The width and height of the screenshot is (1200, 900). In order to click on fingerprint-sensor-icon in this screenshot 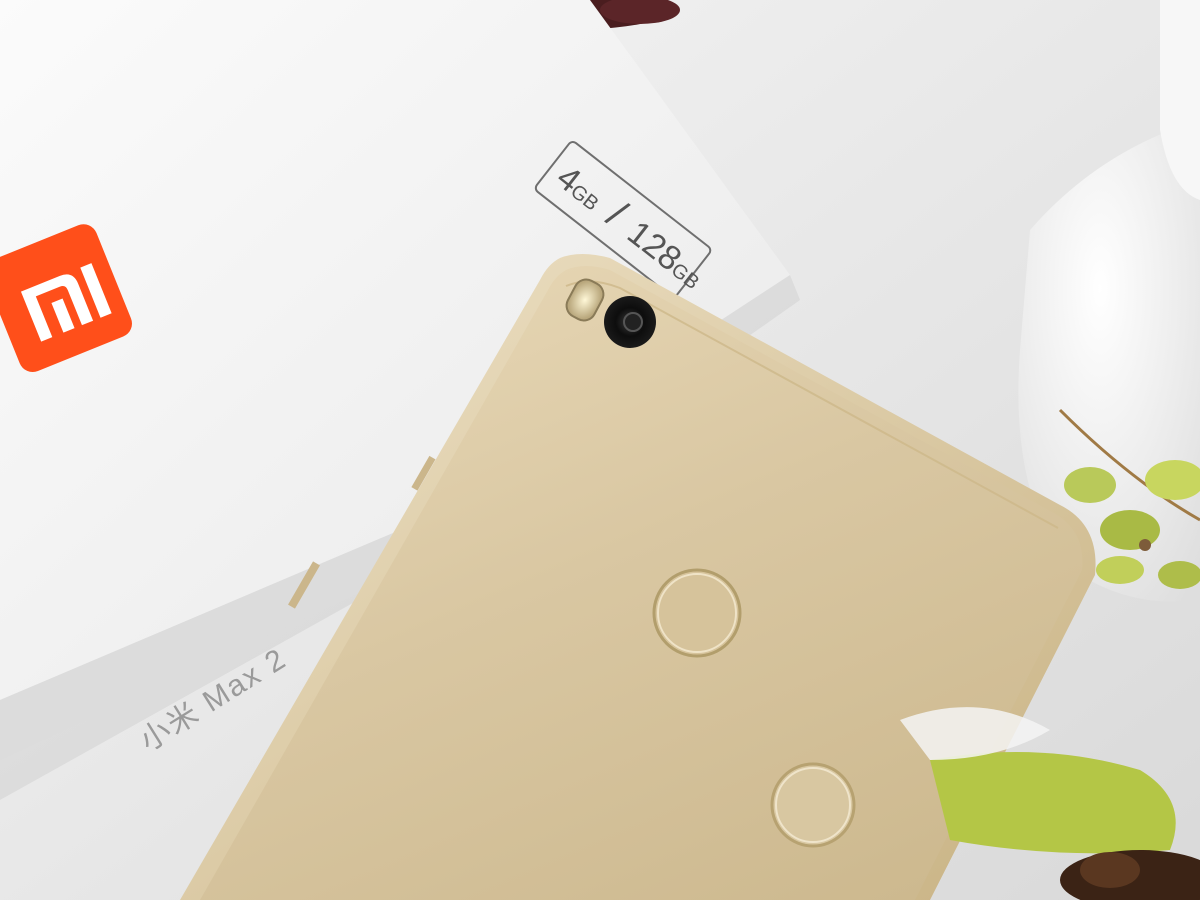, I will do `click(697, 613)`.